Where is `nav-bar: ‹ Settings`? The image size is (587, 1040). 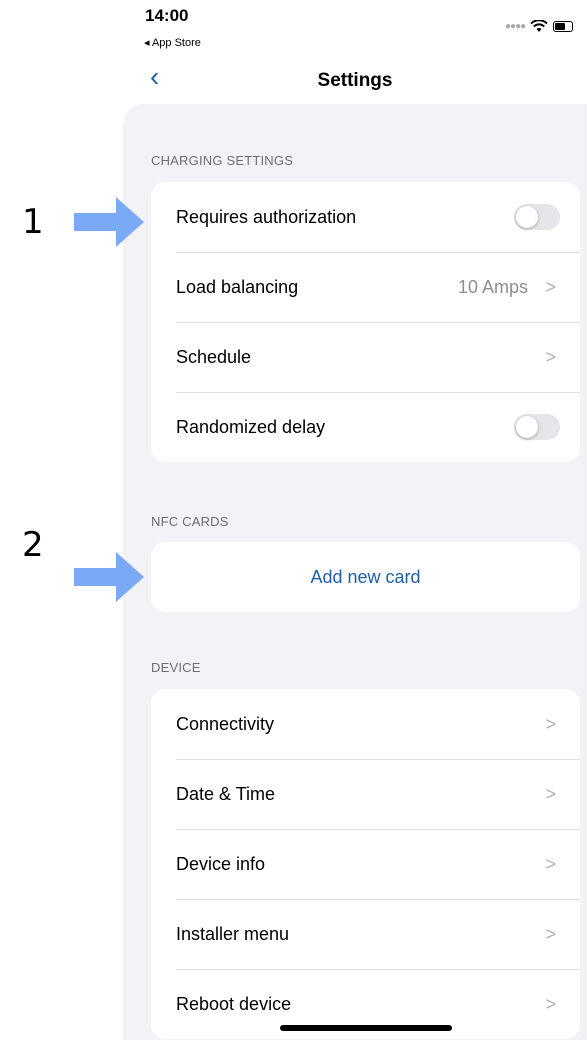
nav-bar: ‹ Settings is located at coordinates (355, 80).